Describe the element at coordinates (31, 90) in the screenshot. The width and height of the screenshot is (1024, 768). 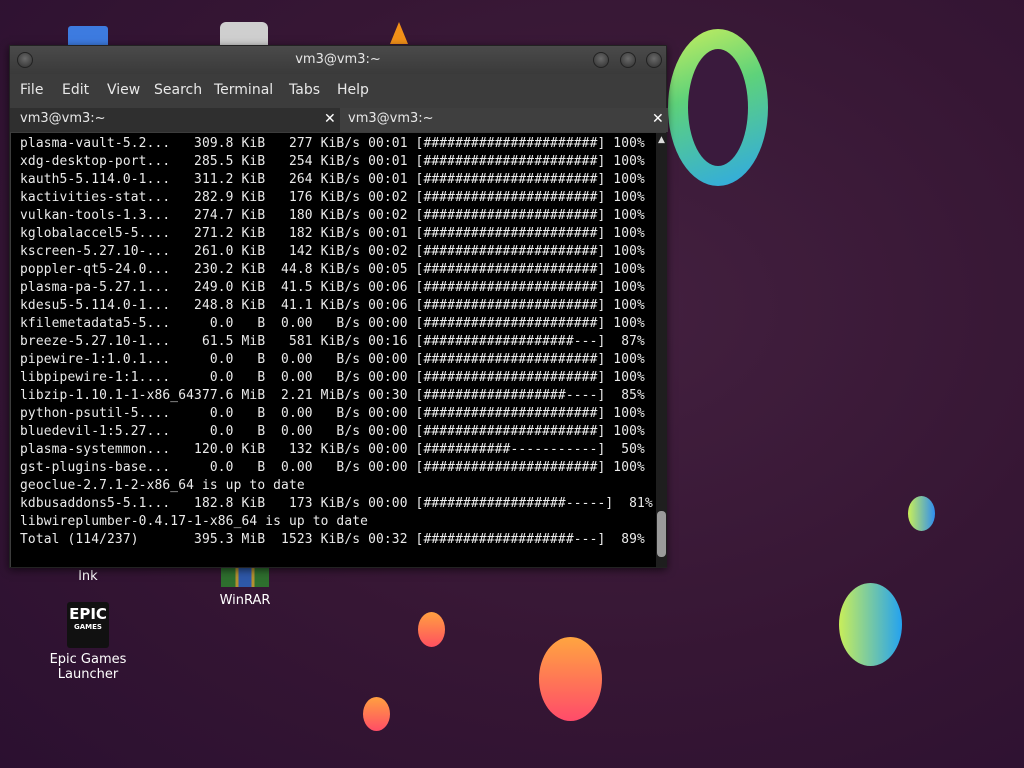
I see `menu-file: File` at that location.